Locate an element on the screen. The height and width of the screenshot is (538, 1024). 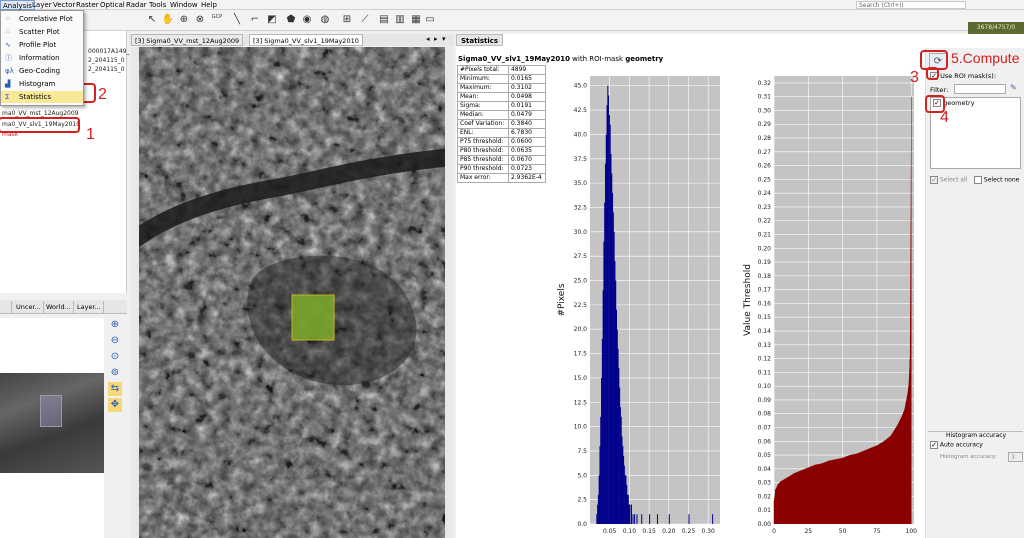
select-none-row: Select none is located at coordinates (996, 180).